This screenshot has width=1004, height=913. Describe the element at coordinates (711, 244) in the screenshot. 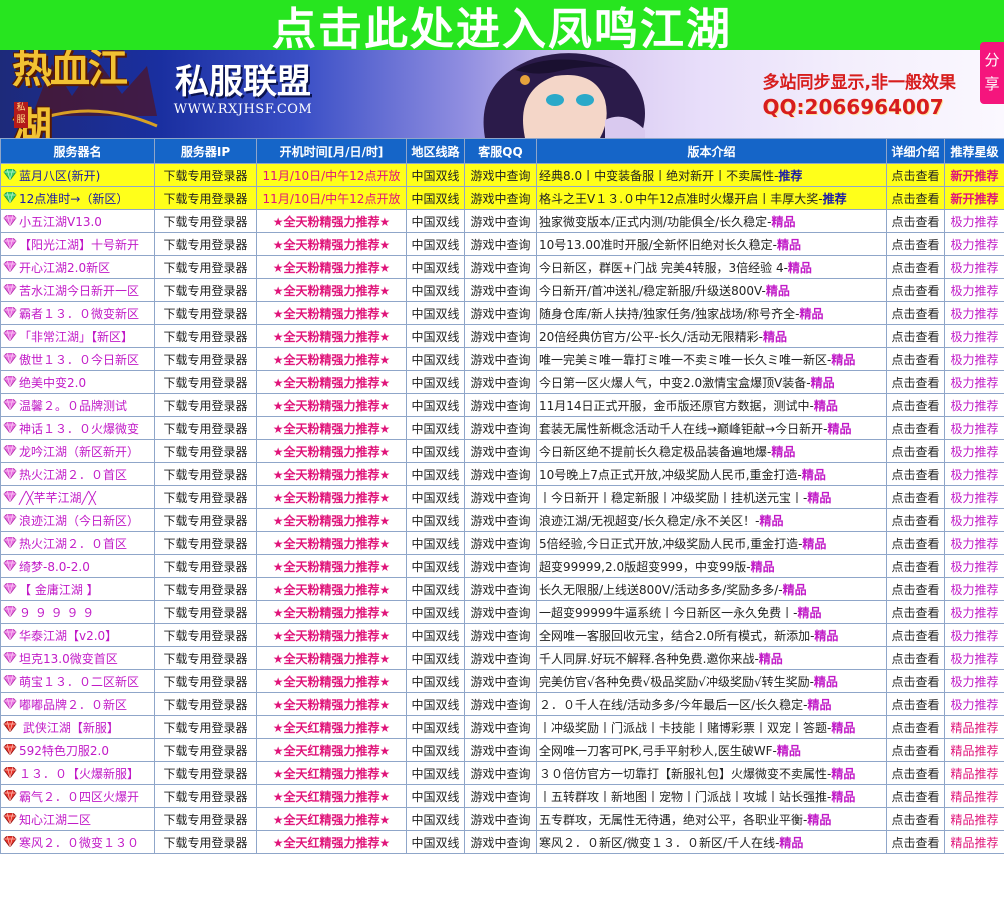

I see `version-intro-link: 10号13.00准时开服/全新怀旧绝对长久稳定-精品` at that location.